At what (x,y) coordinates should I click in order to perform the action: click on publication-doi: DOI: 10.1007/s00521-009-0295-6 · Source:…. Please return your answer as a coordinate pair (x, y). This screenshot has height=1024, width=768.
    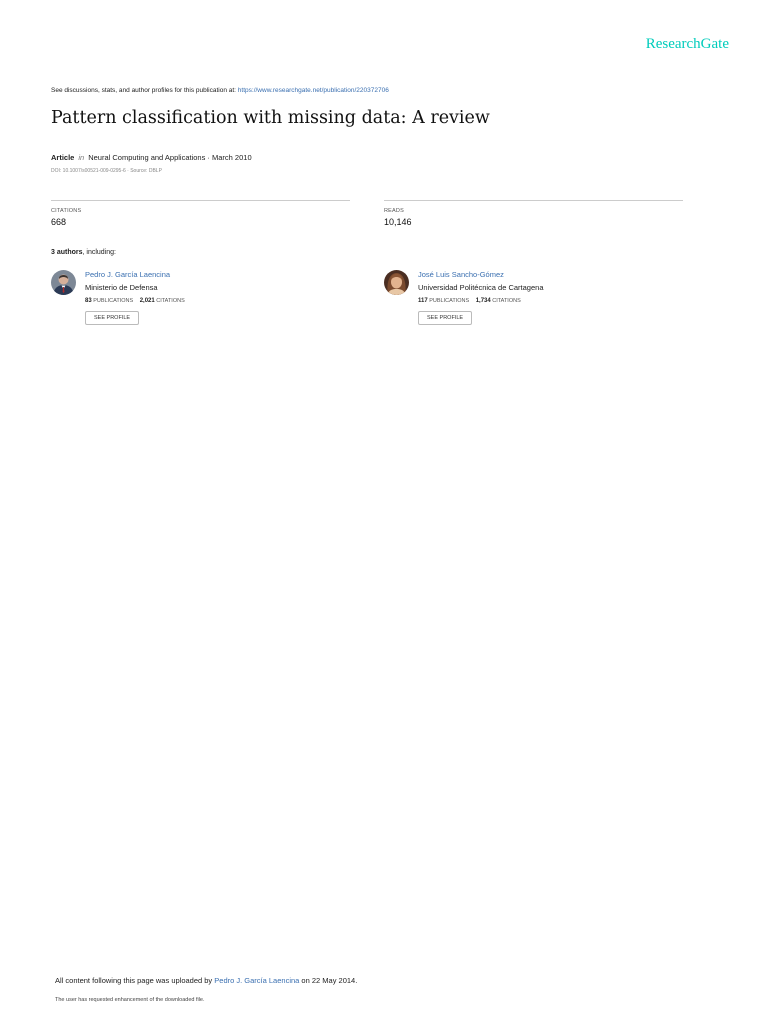
    Looking at the image, I should click on (106, 171).